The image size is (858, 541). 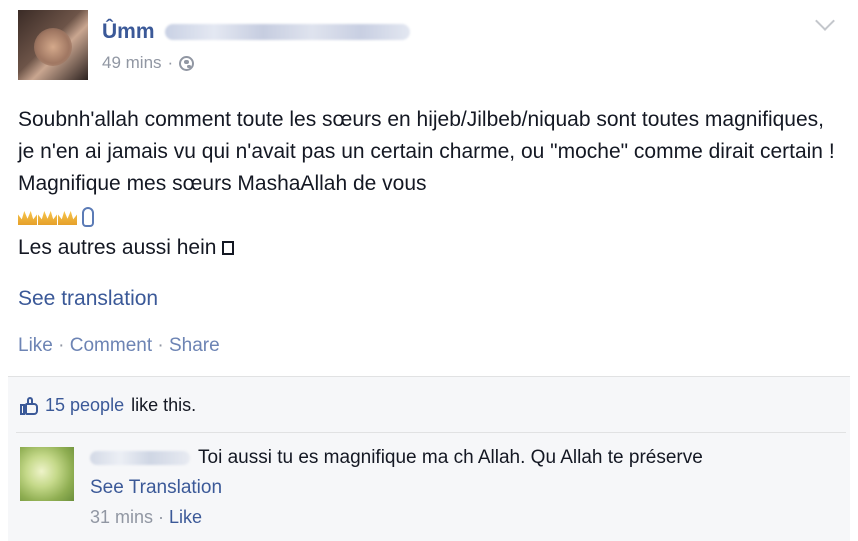 I want to click on likes-count-link: 15 people, so click(x=84, y=405).